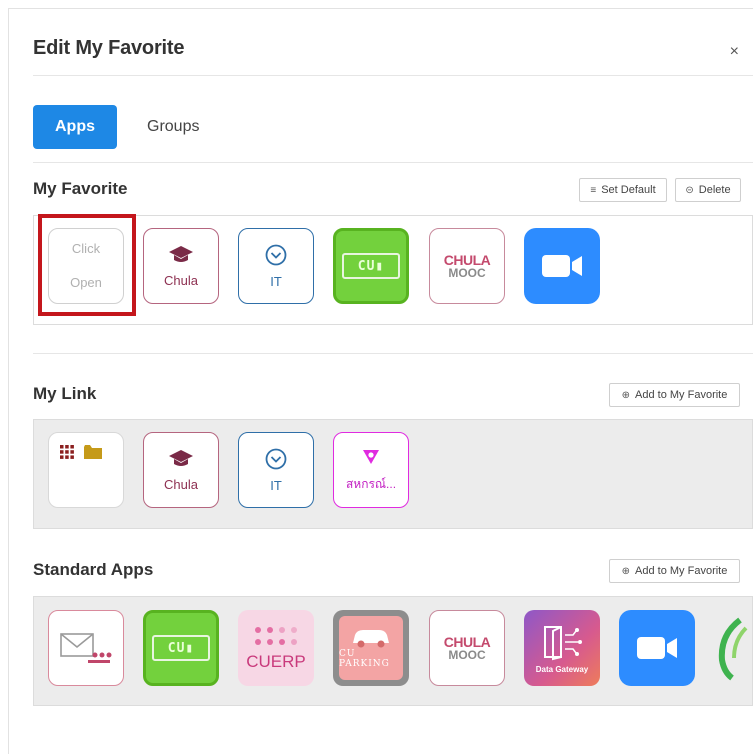 The image size is (753, 754). Describe the element at coordinates (173, 127) in the screenshot. I see `tab-groups: Groups` at that location.